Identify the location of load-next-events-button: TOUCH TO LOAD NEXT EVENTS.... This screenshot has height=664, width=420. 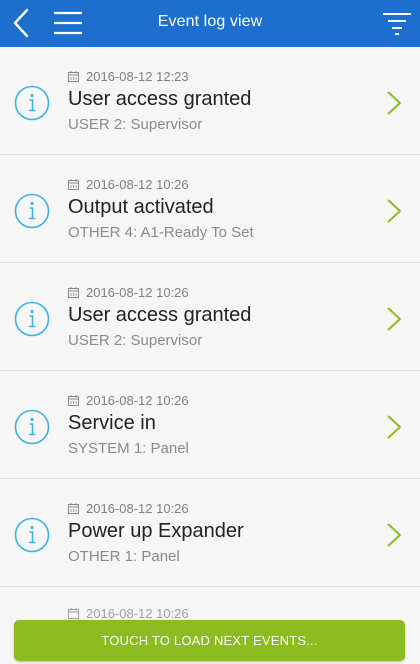
(209, 640).